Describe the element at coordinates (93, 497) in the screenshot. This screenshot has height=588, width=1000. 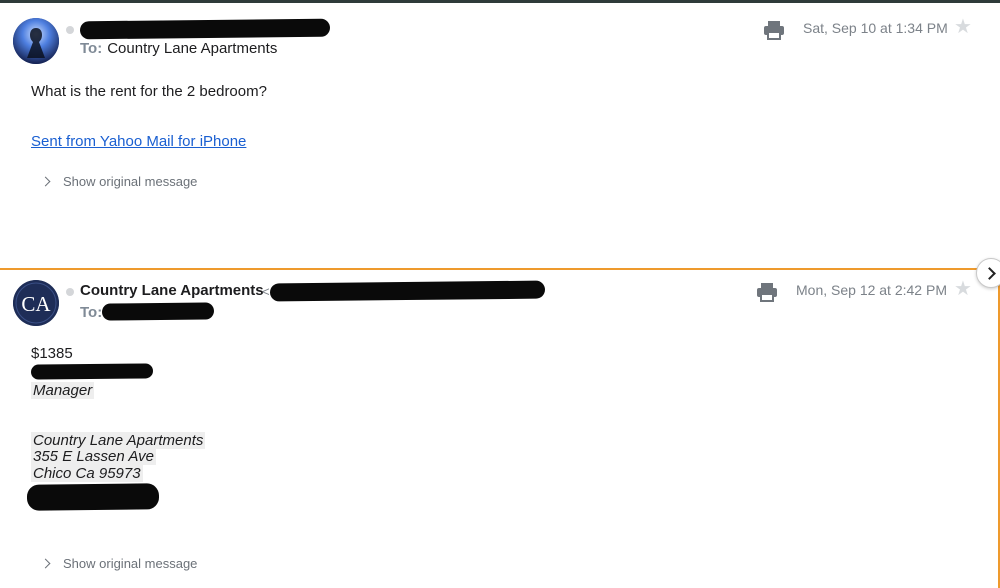
I see `redacted-signature-phone` at that location.